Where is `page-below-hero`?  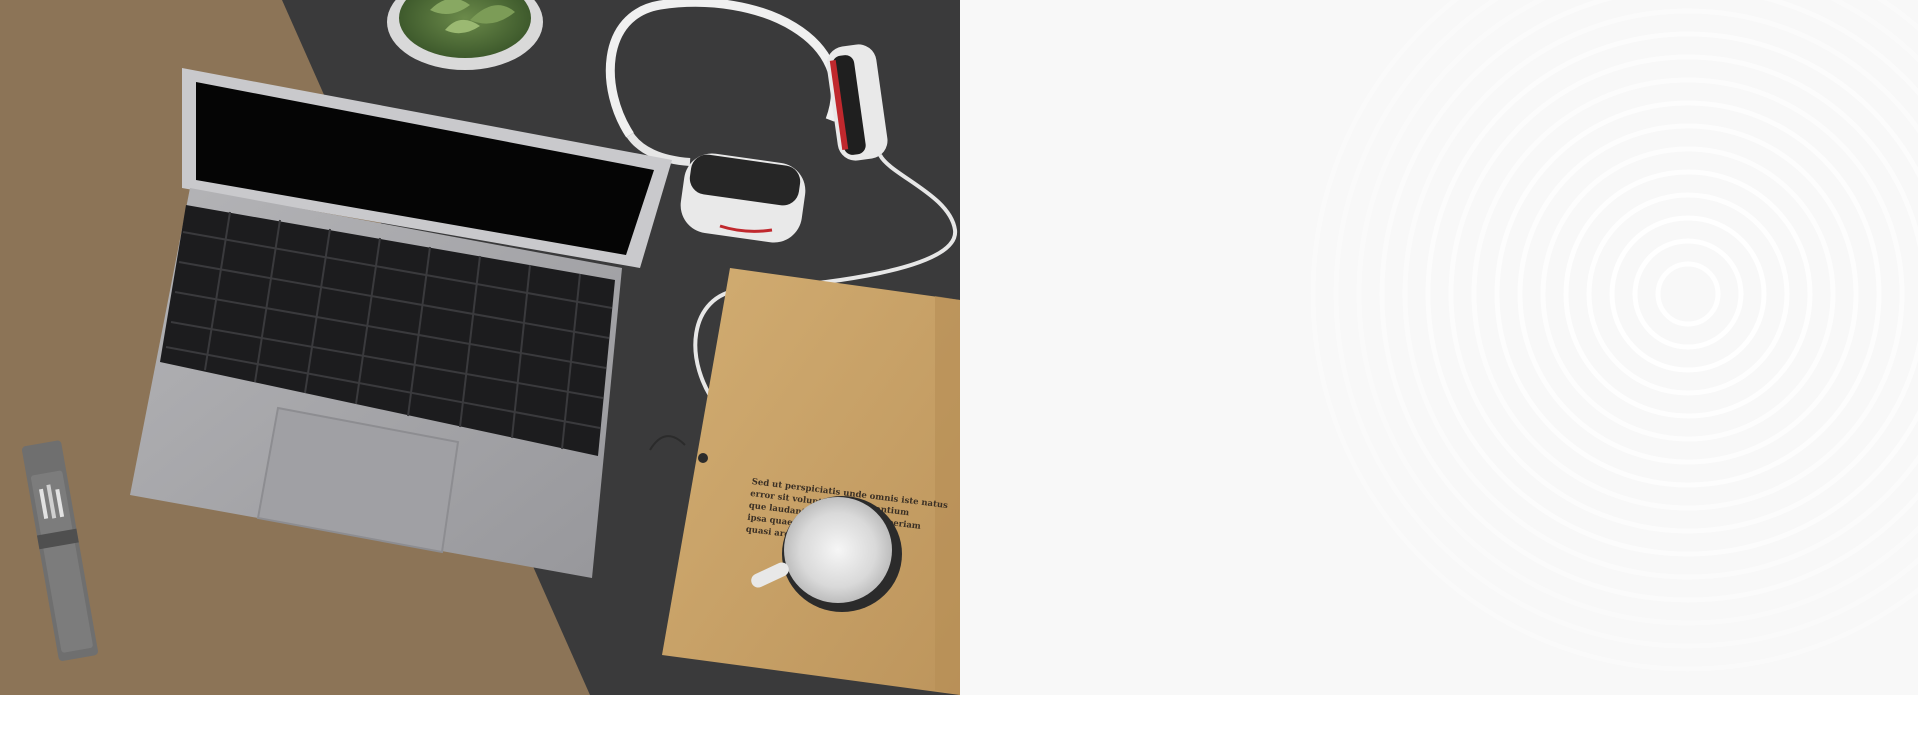
page-below-hero is located at coordinates (959, 721).